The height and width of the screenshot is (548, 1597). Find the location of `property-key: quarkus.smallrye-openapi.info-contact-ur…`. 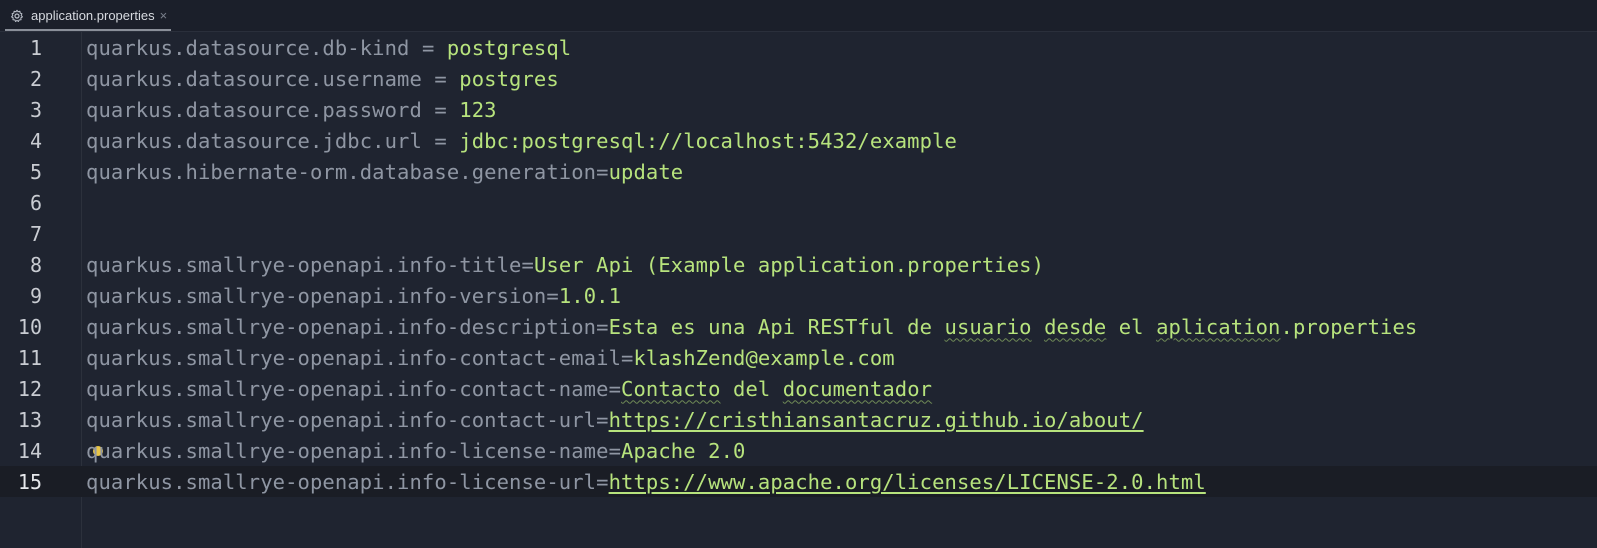

property-key: quarkus.smallrye-openapi.info-contact-ur… is located at coordinates (341, 419).